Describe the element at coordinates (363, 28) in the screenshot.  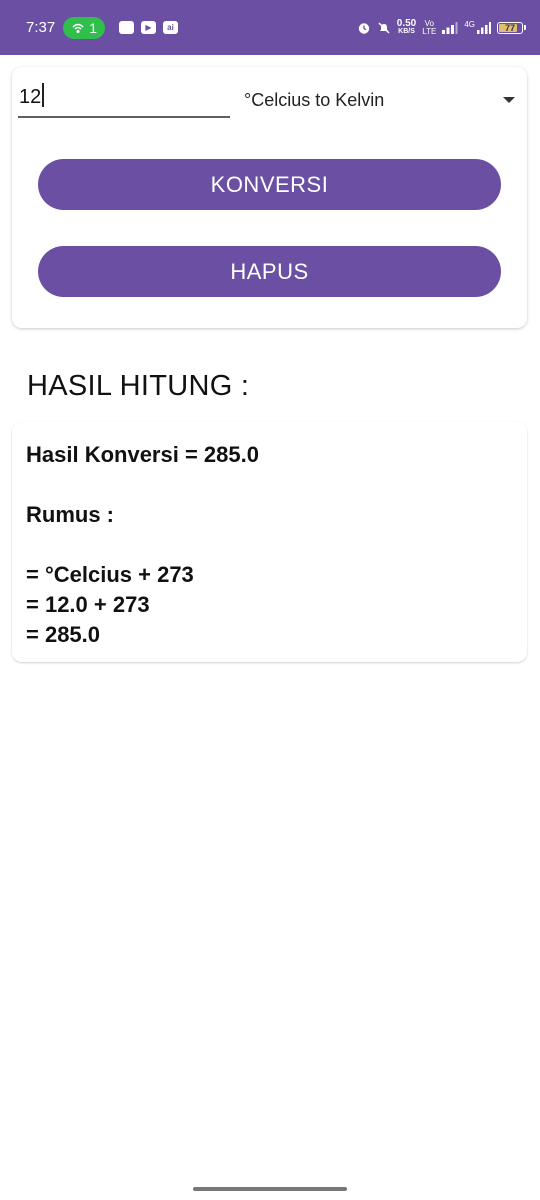
I see `alarm-icon` at that location.